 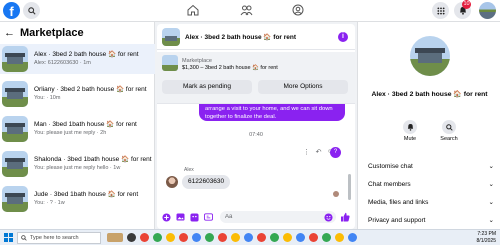 What do you see at coordinates (206, 182) in the screenshot?
I see `incoming-message: 6122603630` at bounding box center [206, 182].